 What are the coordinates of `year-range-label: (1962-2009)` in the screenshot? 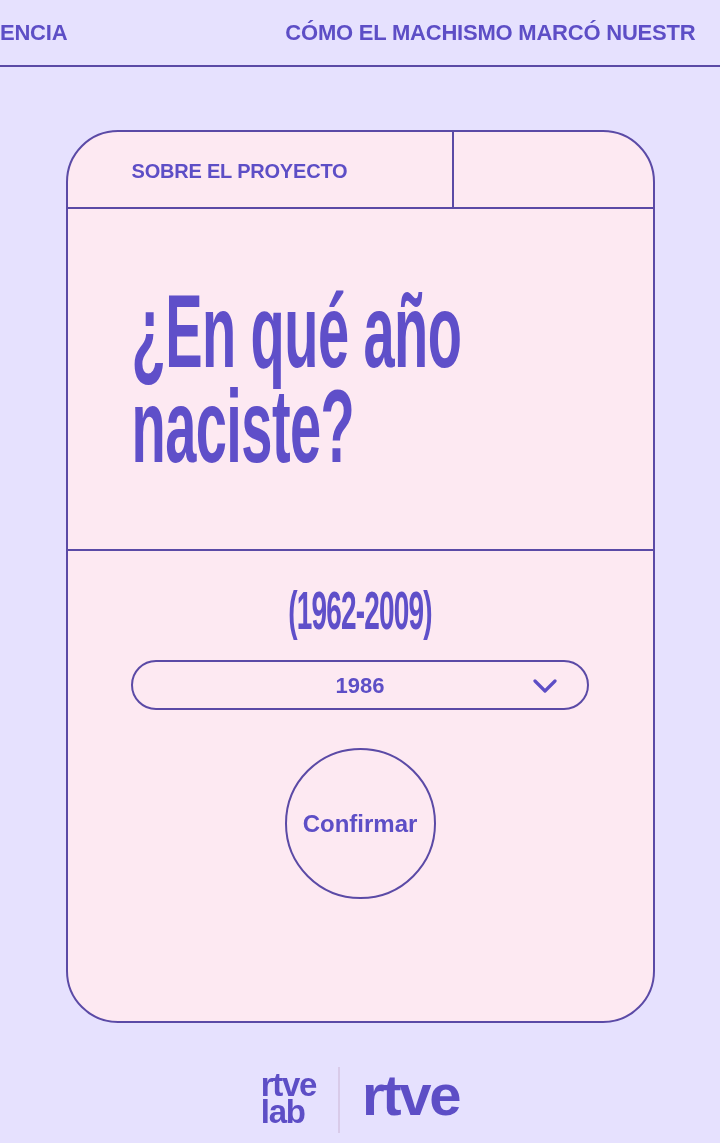 It's located at (360, 612).